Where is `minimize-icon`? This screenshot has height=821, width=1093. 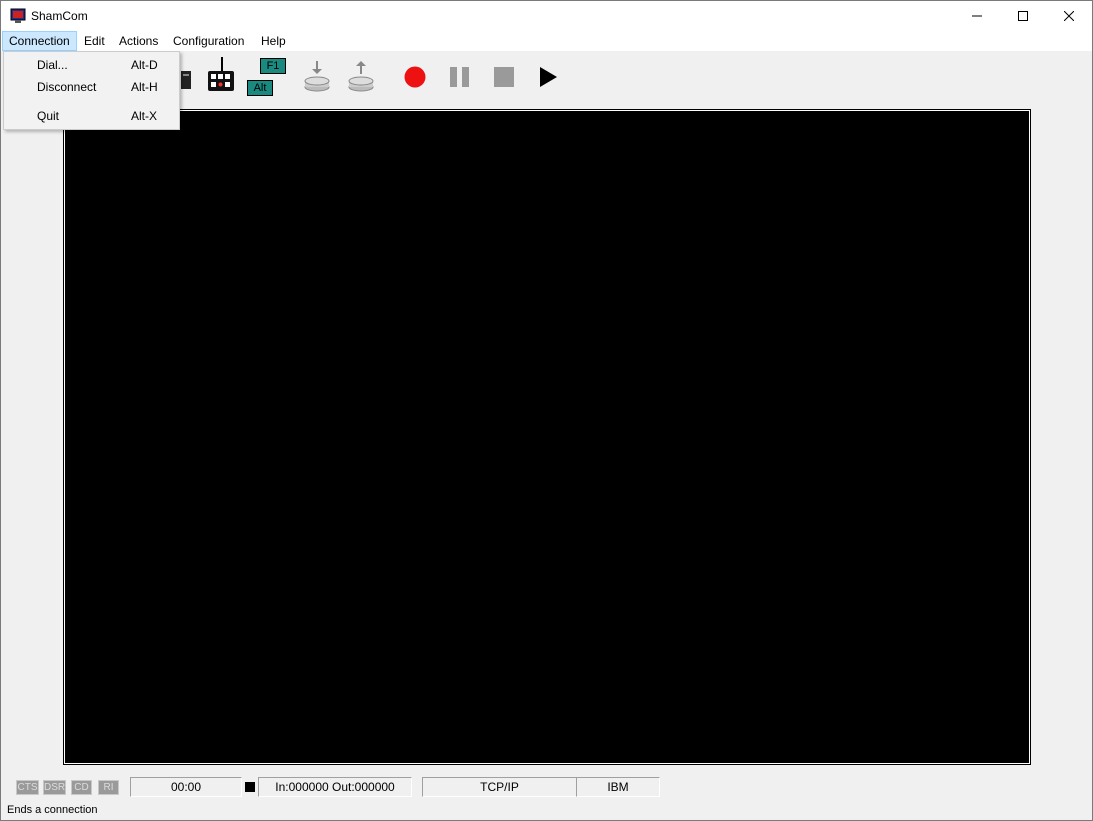
minimize-icon is located at coordinates (977, 16).